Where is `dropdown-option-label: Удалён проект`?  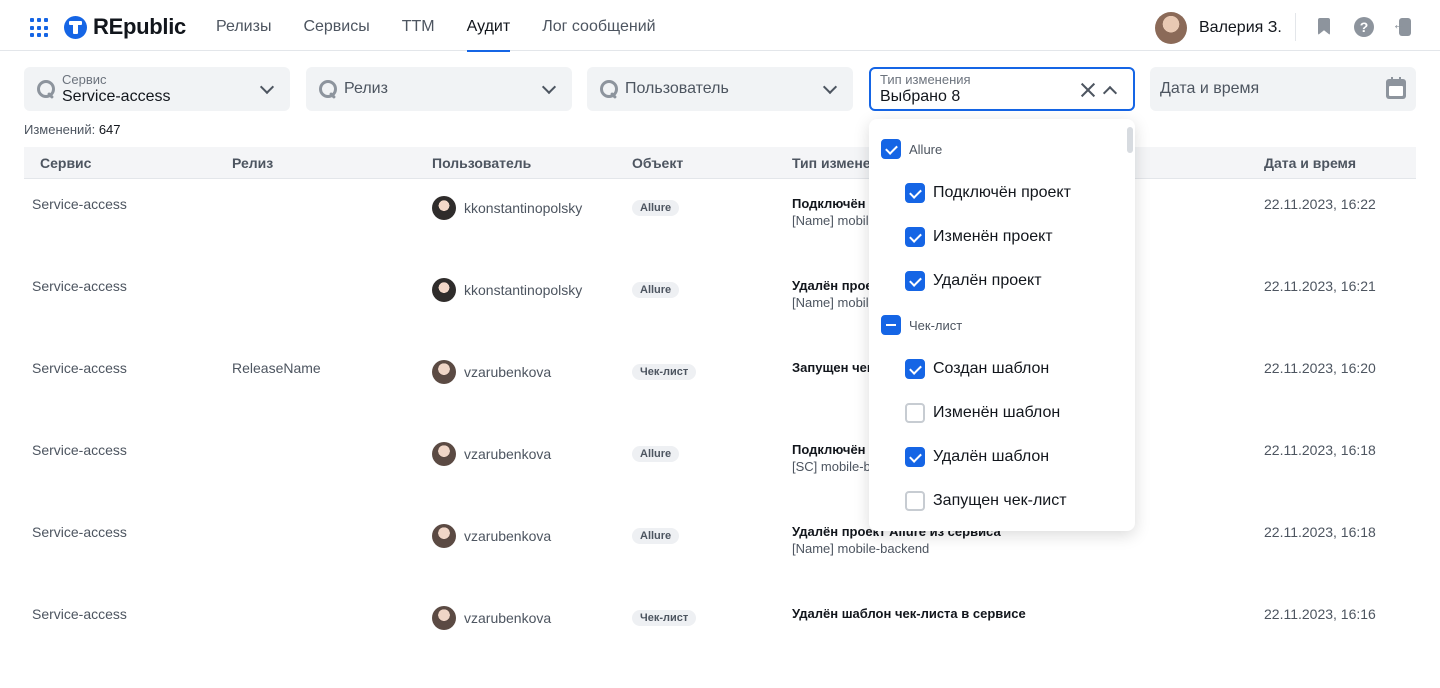
dropdown-option-label: Удалён проект is located at coordinates (987, 280).